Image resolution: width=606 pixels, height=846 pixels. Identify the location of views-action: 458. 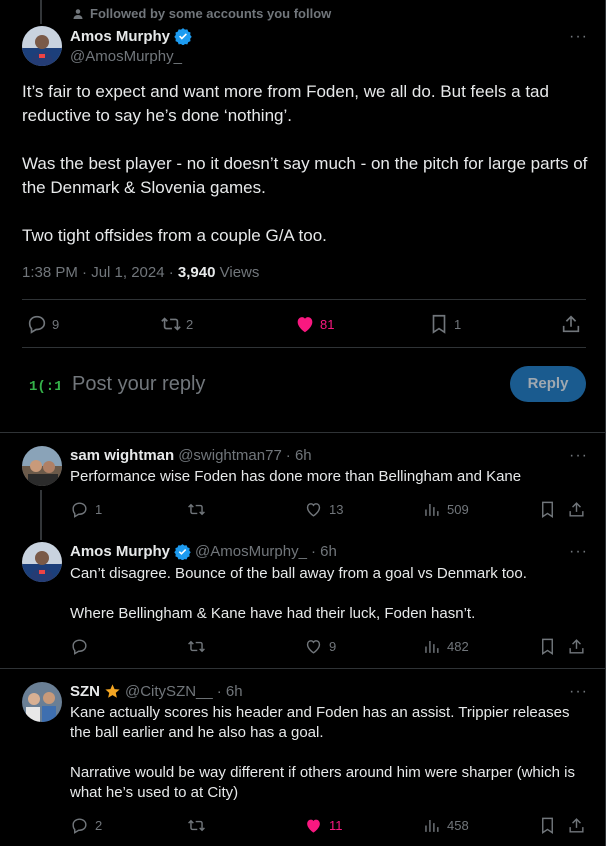
(445, 825).